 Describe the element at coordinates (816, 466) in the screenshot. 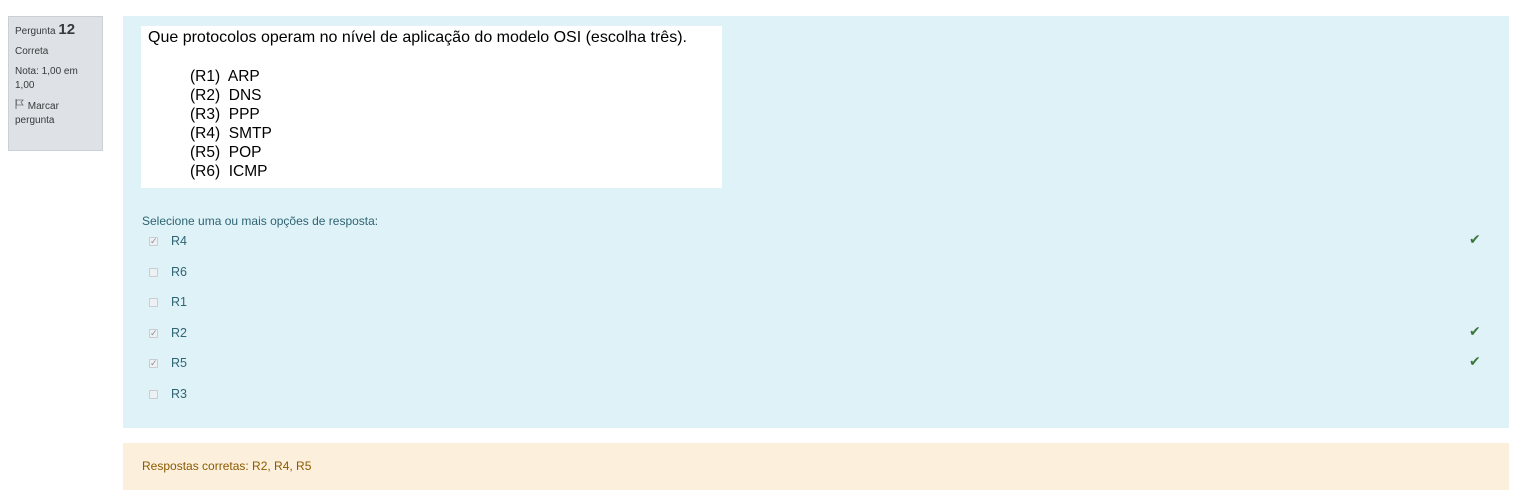

I see `outcome-panel: Respostas corretas: R2, R4, R5` at that location.